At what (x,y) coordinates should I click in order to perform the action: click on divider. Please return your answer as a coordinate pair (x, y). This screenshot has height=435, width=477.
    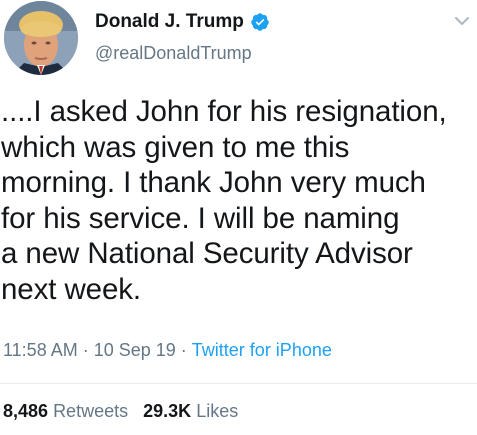
    Looking at the image, I should click on (238, 383).